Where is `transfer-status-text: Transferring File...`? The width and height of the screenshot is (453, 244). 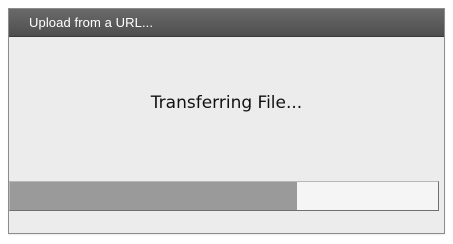
transfer-status-text: Transferring File... is located at coordinates (226, 103).